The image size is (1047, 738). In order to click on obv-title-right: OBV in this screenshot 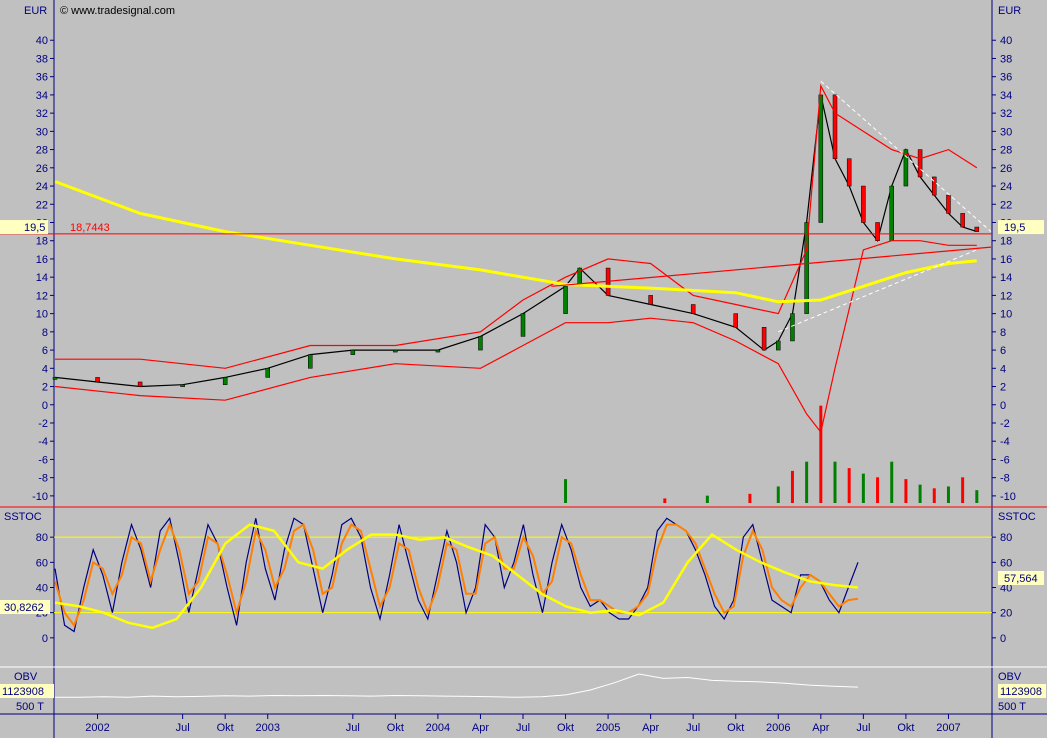, I will do `click(1010, 677)`.